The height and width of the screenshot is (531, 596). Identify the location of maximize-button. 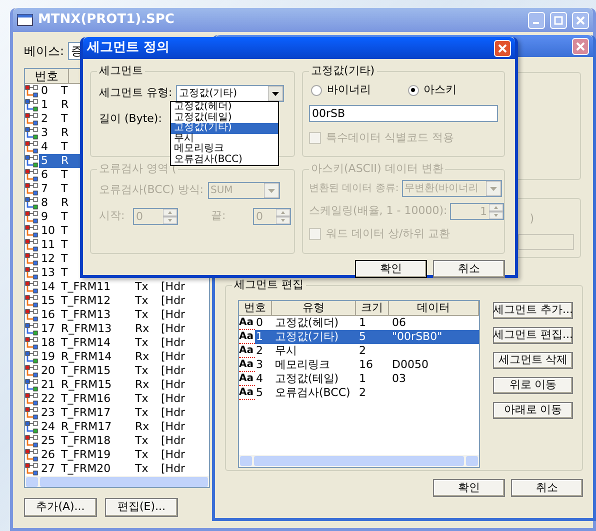
(558, 20).